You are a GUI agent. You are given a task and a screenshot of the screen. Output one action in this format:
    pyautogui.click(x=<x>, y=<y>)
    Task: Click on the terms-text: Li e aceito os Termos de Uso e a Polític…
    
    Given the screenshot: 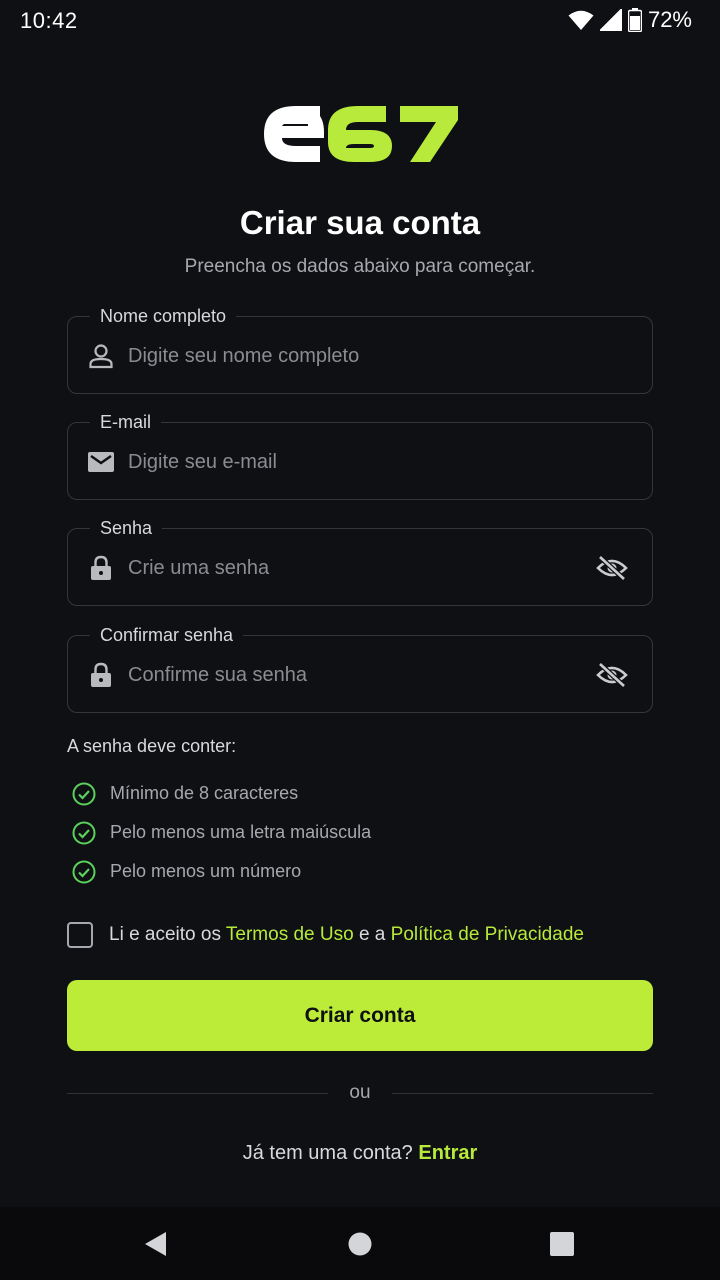 What is the action you would take?
    pyautogui.click(x=346, y=935)
    